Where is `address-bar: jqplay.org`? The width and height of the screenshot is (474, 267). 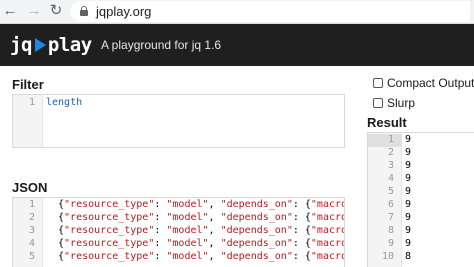 address-bar: jqplay.org is located at coordinates (270, 11).